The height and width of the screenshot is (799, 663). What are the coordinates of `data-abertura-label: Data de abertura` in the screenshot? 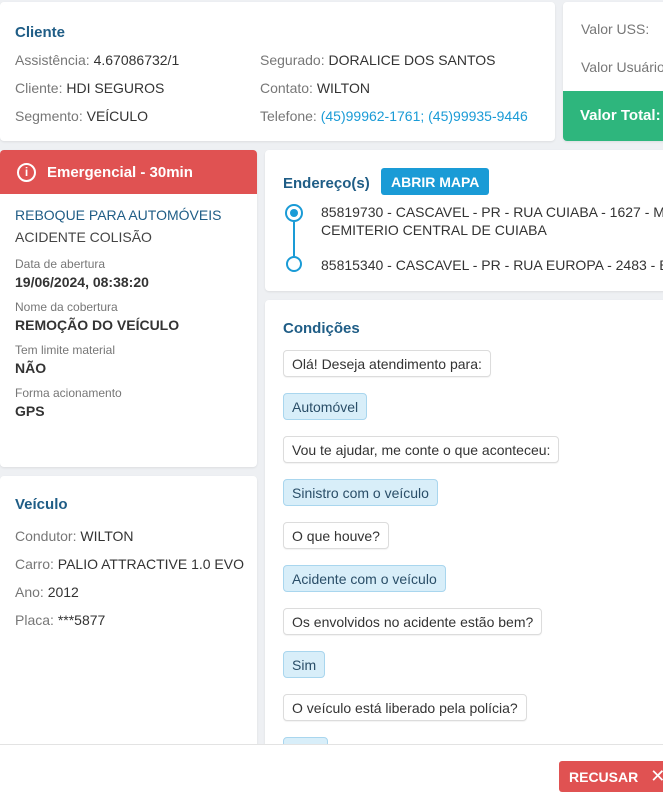 It's located at (60, 264).